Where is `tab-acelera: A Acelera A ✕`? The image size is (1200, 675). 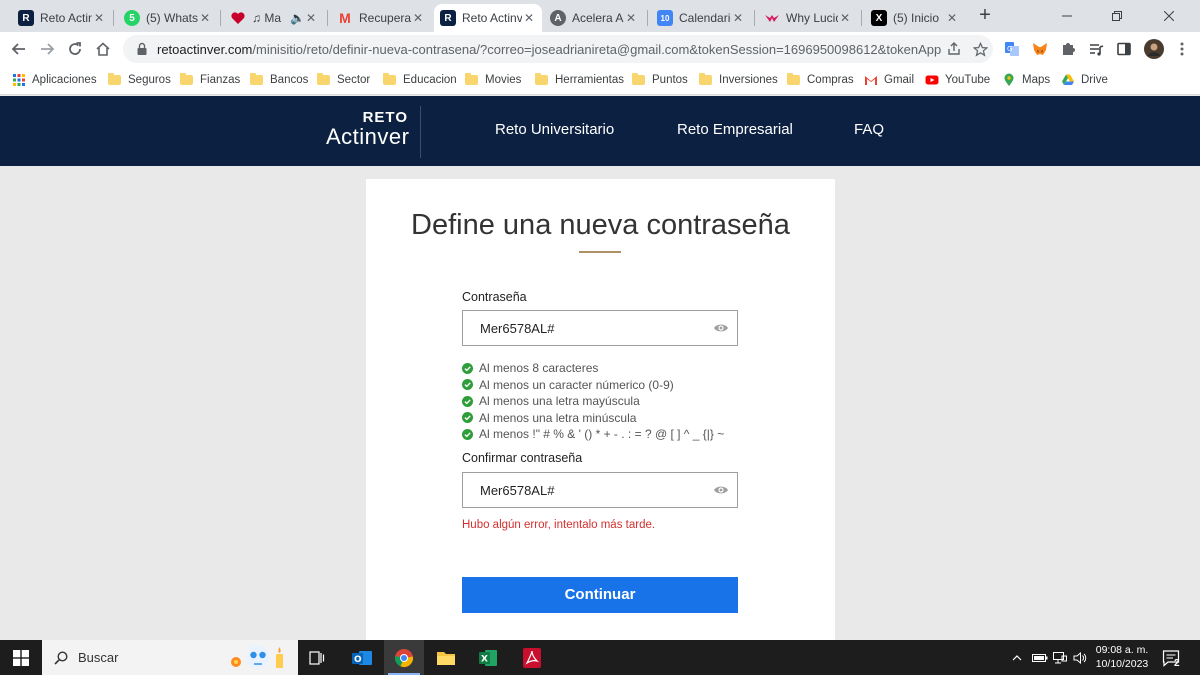 tab-acelera: A Acelera A ✕ is located at coordinates (594, 18).